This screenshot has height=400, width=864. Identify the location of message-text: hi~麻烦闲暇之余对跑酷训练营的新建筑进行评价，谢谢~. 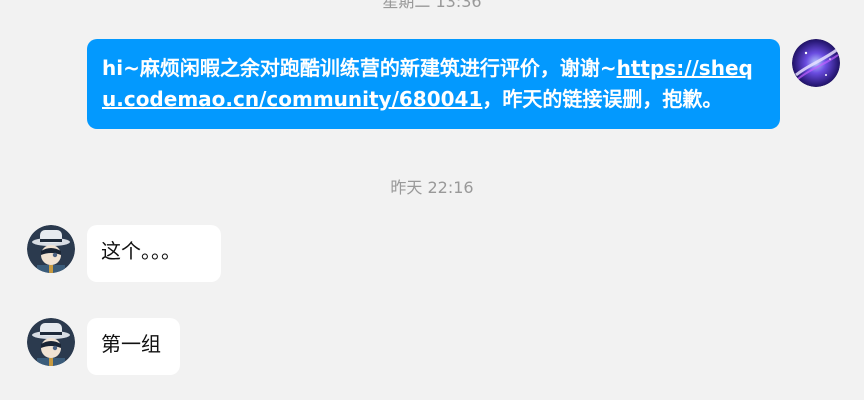
(359, 68).